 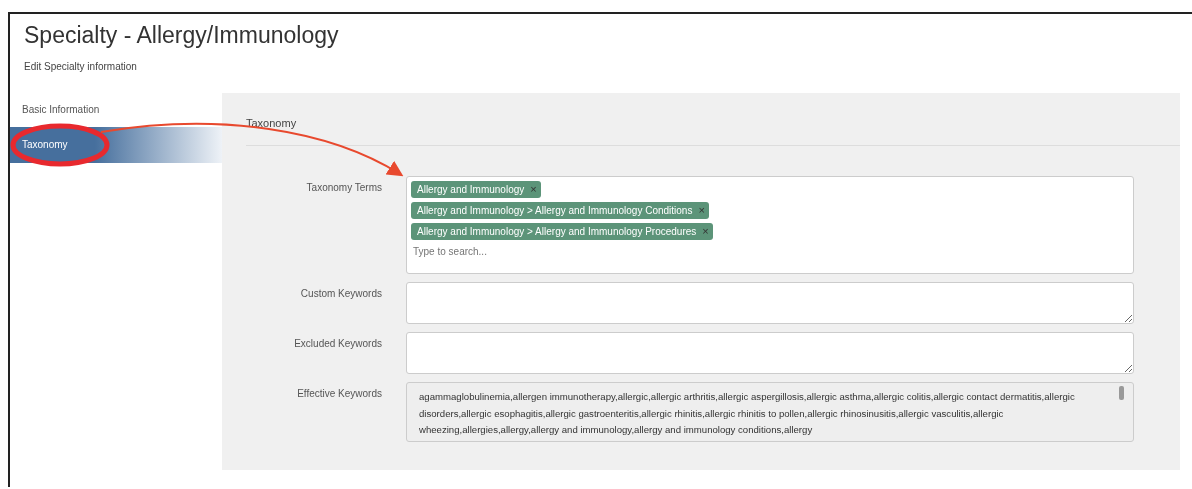 I want to click on tag-chip: Allergy and Immunology > Allergy and Immunology Conditions ×, so click(x=560, y=210).